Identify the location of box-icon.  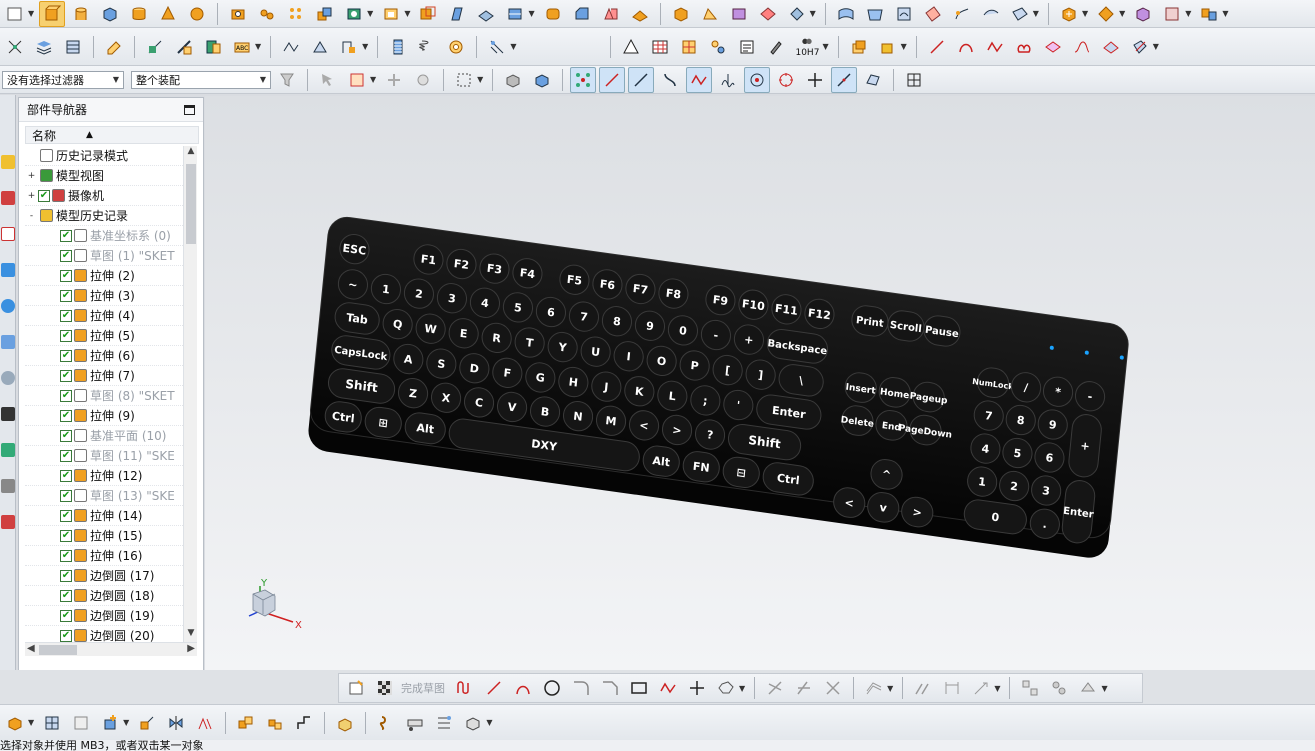
(681, 14).